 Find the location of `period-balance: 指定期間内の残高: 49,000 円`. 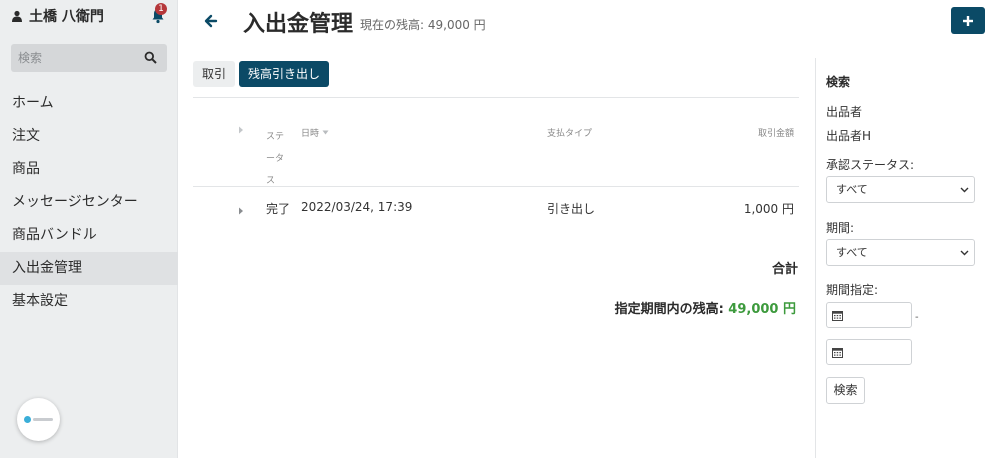

period-balance: 指定期間内の残高: 49,000 円 is located at coordinates (678, 307).